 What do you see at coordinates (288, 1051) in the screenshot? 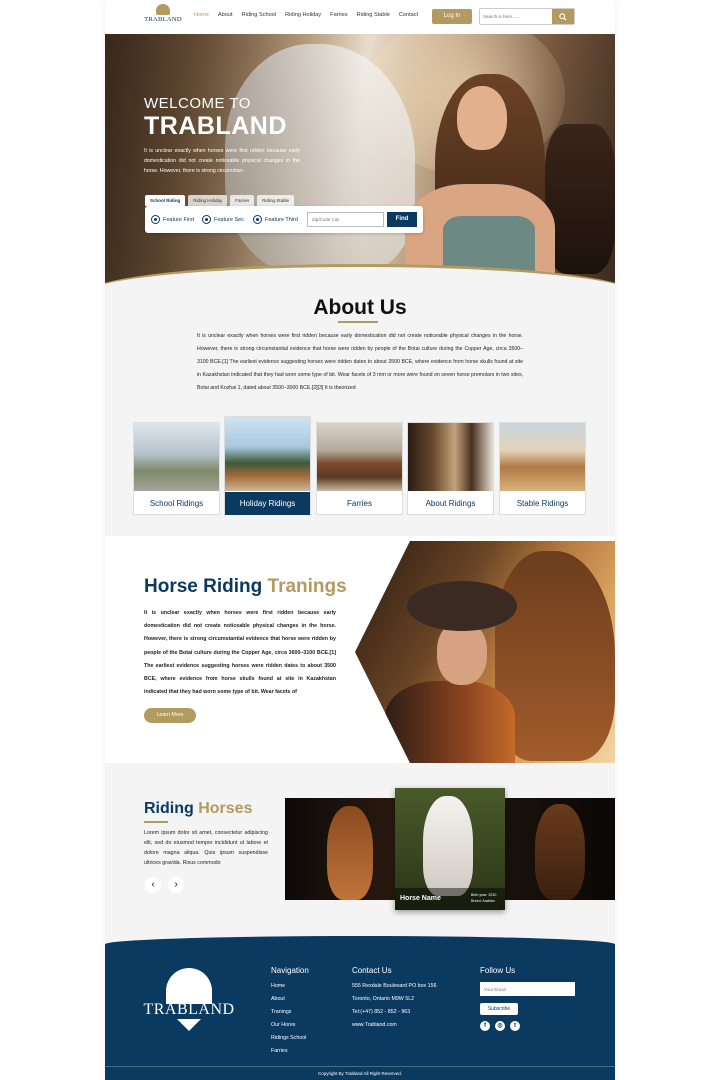
I see `footer-link-farries: Farries` at bounding box center [288, 1051].